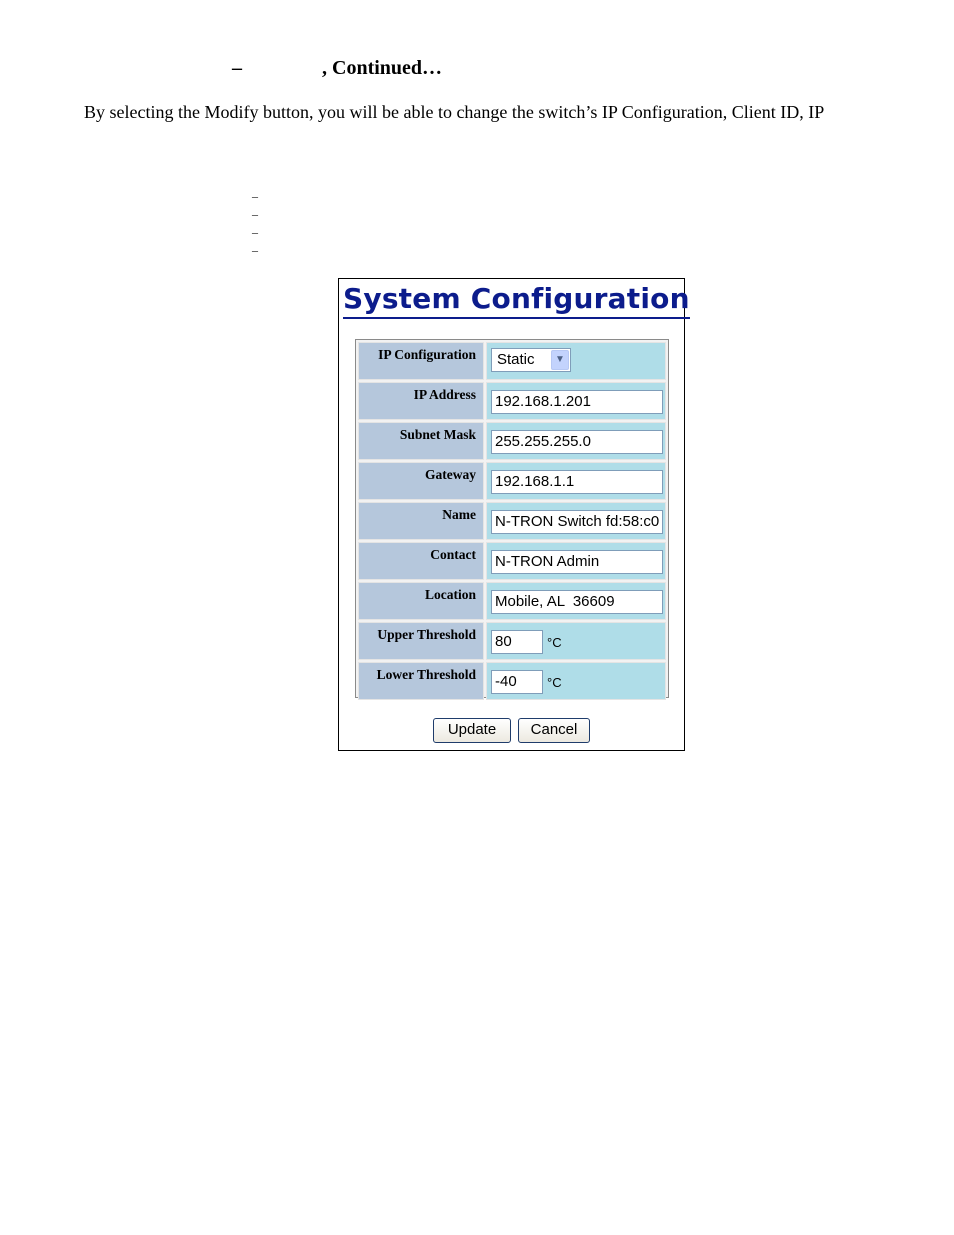  What do you see at coordinates (577, 602) in the screenshot?
I see `location-input: Mobile, AL 36609` at bounding box center [577, 602].